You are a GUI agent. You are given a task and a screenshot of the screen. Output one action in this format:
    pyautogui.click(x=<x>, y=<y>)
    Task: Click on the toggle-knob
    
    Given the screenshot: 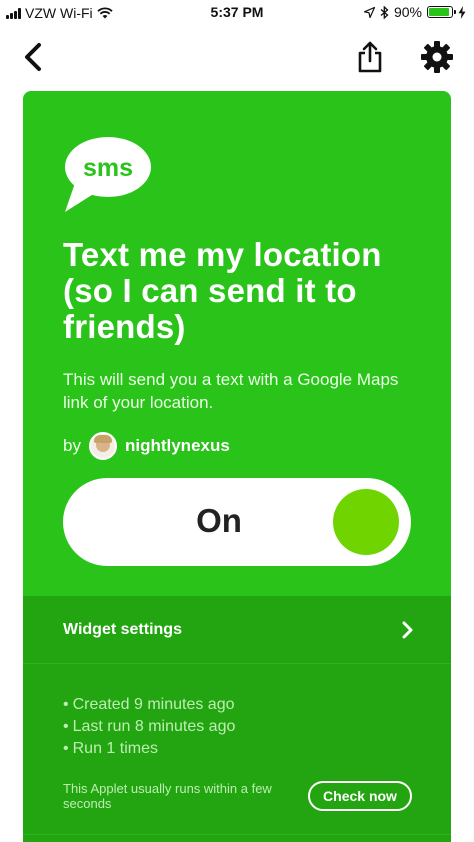 What is the action you would take?
    pyautogui.click(x=366, y=522)
    